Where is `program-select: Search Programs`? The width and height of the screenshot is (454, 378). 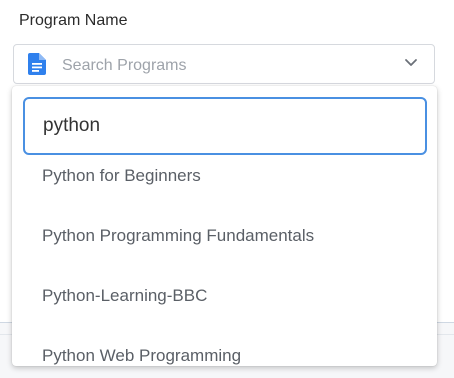 program-select: Search Programs is located at coordinates (224, 64).